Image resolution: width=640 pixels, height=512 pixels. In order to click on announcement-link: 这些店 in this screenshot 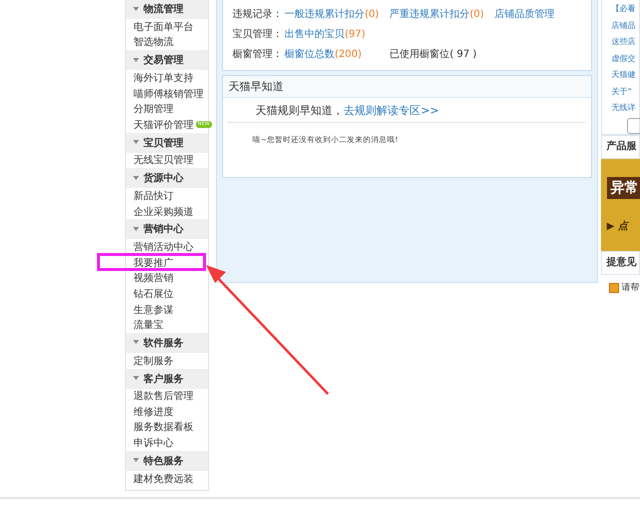, I will do `click(625, 44)`.